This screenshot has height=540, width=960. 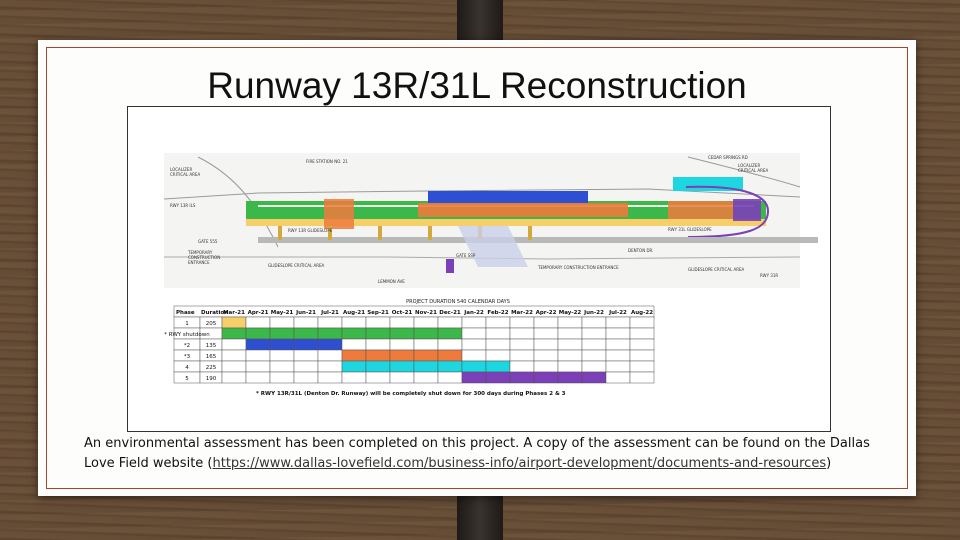 What do you see at coordinates (310, 230) in the screenshot?
I see `label-rwy-13r-glideslope: RWY 13R GLIDESLOPE` at bounding box center [310, 230].